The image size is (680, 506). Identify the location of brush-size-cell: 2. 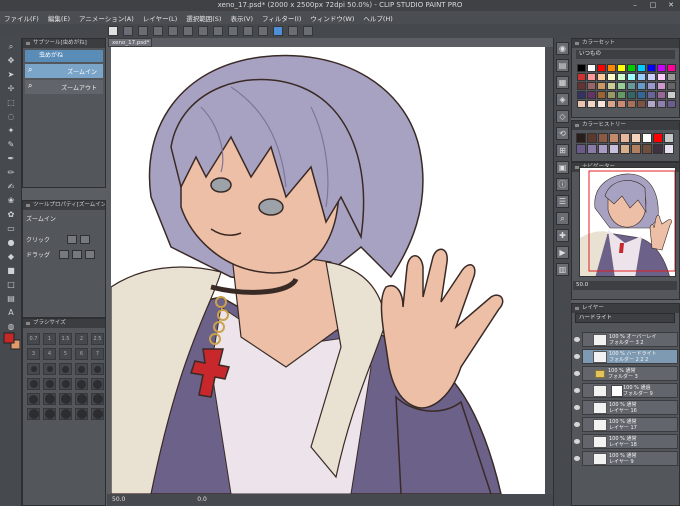
(81, 339).